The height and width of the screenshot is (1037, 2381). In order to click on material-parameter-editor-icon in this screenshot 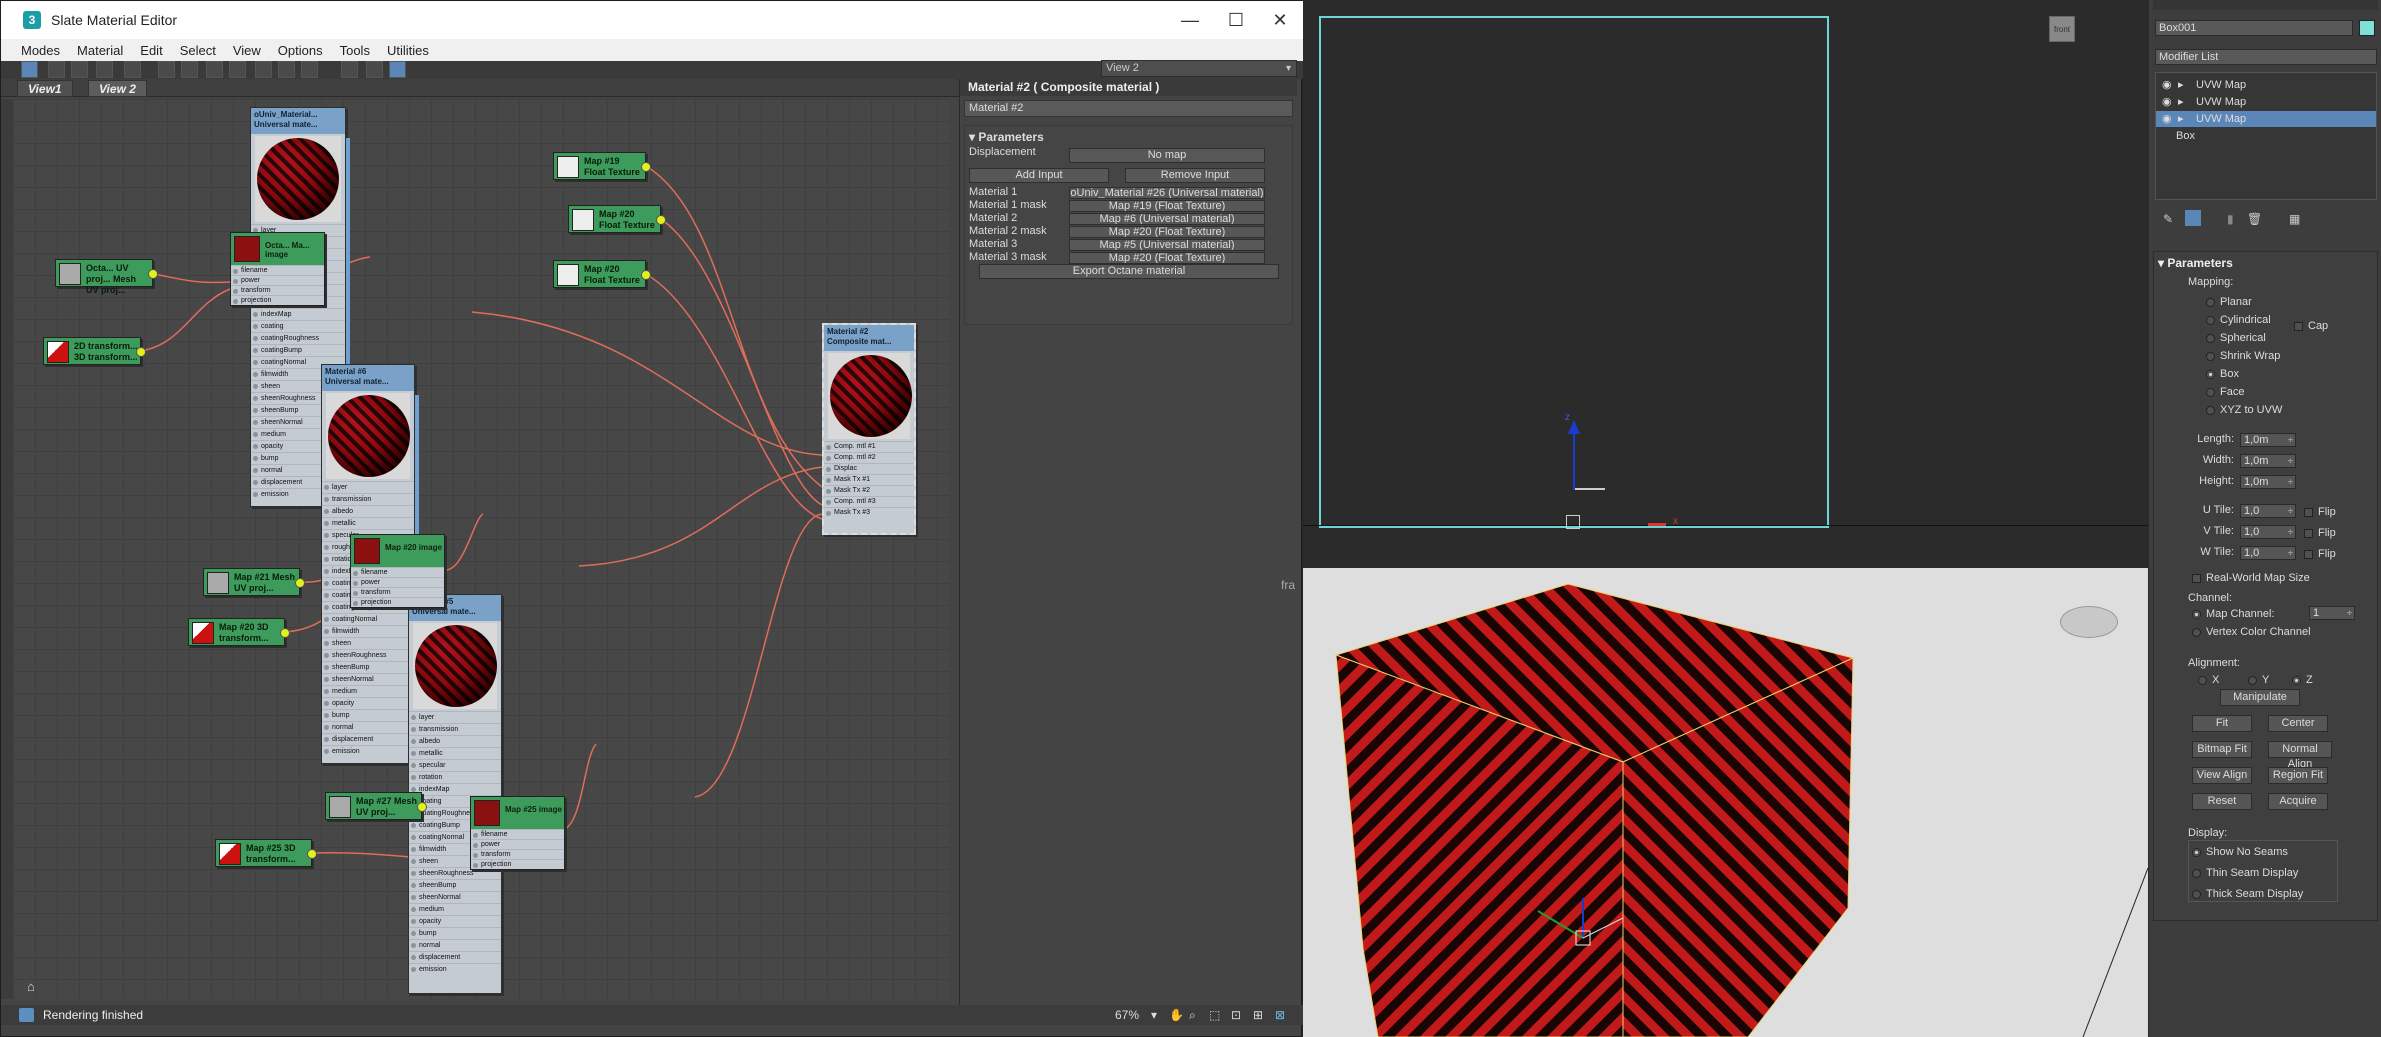, I will do `click(309, 69)`.